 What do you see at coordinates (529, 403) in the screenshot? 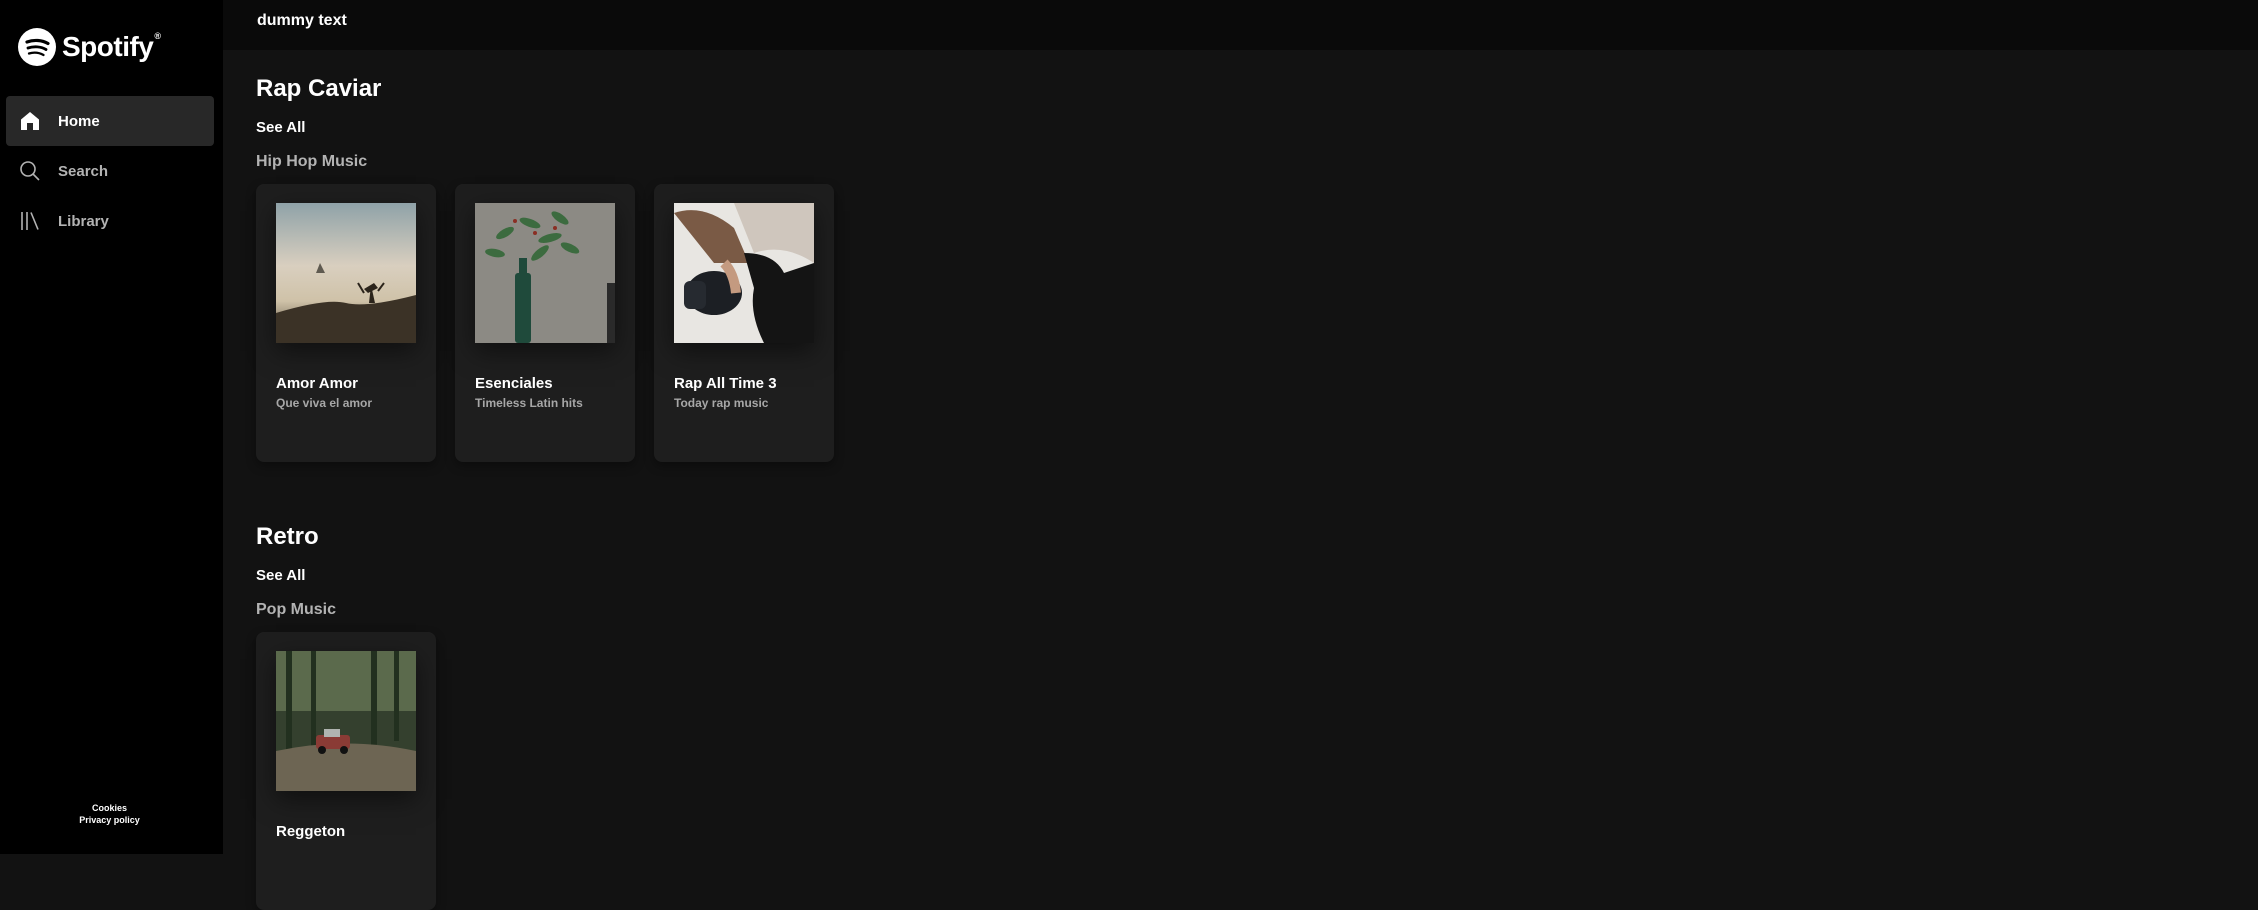
I see `card-subtitle: Timeless Latin hits` at bounding box center [529, 403].